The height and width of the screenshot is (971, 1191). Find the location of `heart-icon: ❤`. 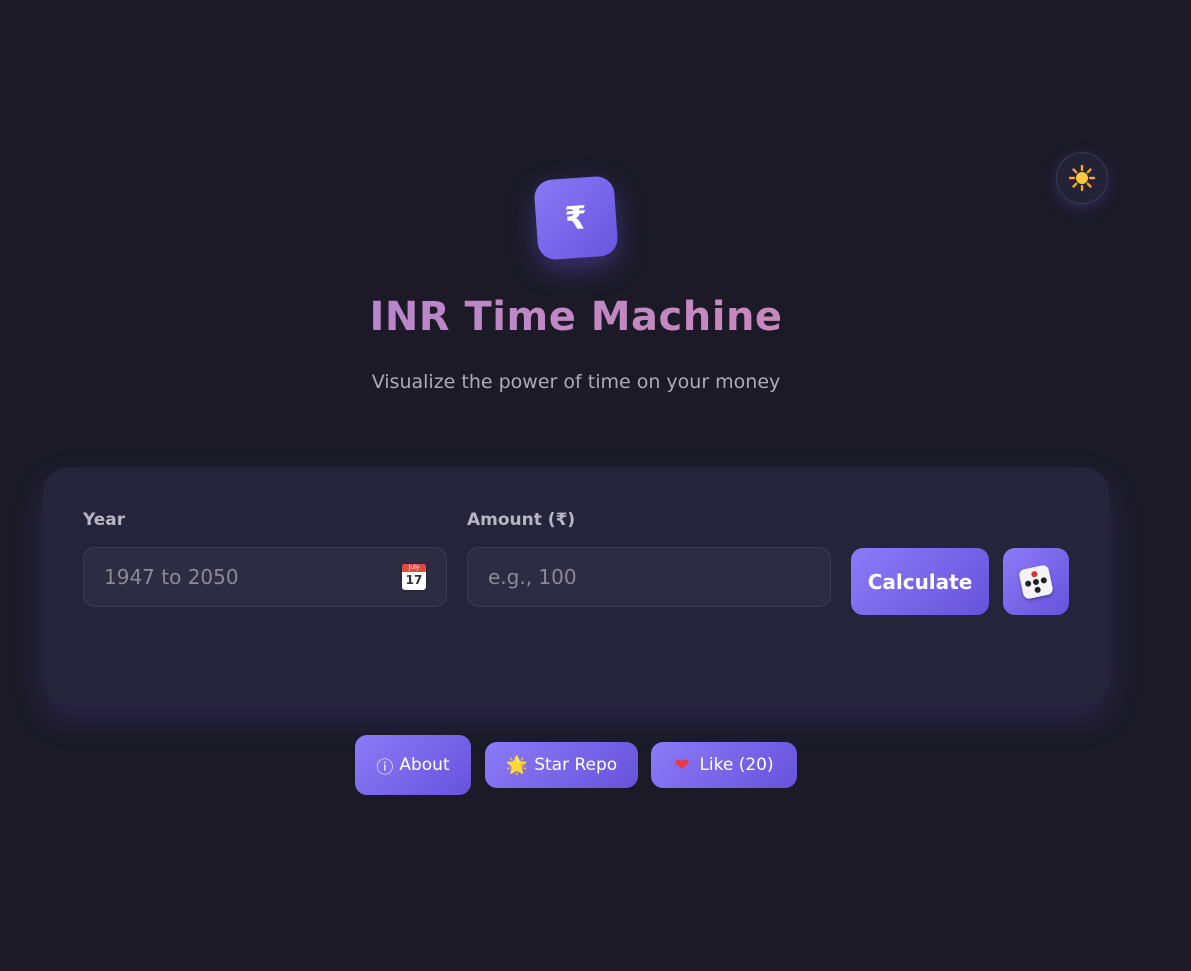

heart-icon: ❤ is located at coordinates (682, 765).